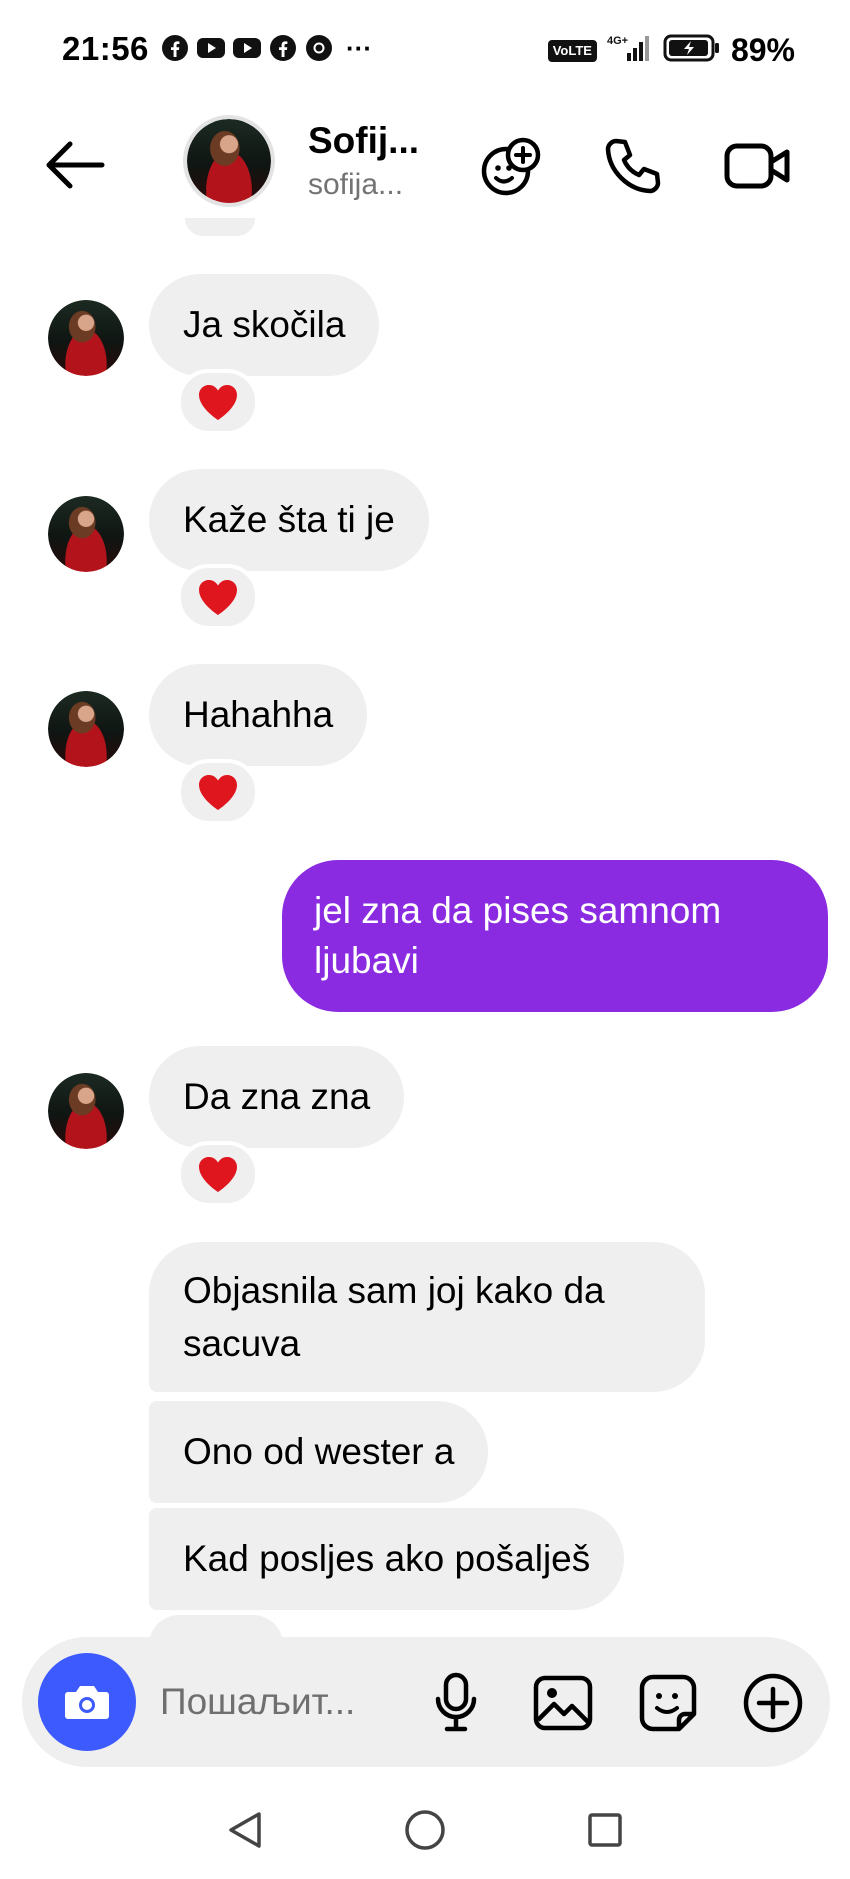 This screenshot has height=1879, width=850. Describe the element at coordinates (630, 50) in the screenshot. I see `signal-icon: 4G+` at that location.